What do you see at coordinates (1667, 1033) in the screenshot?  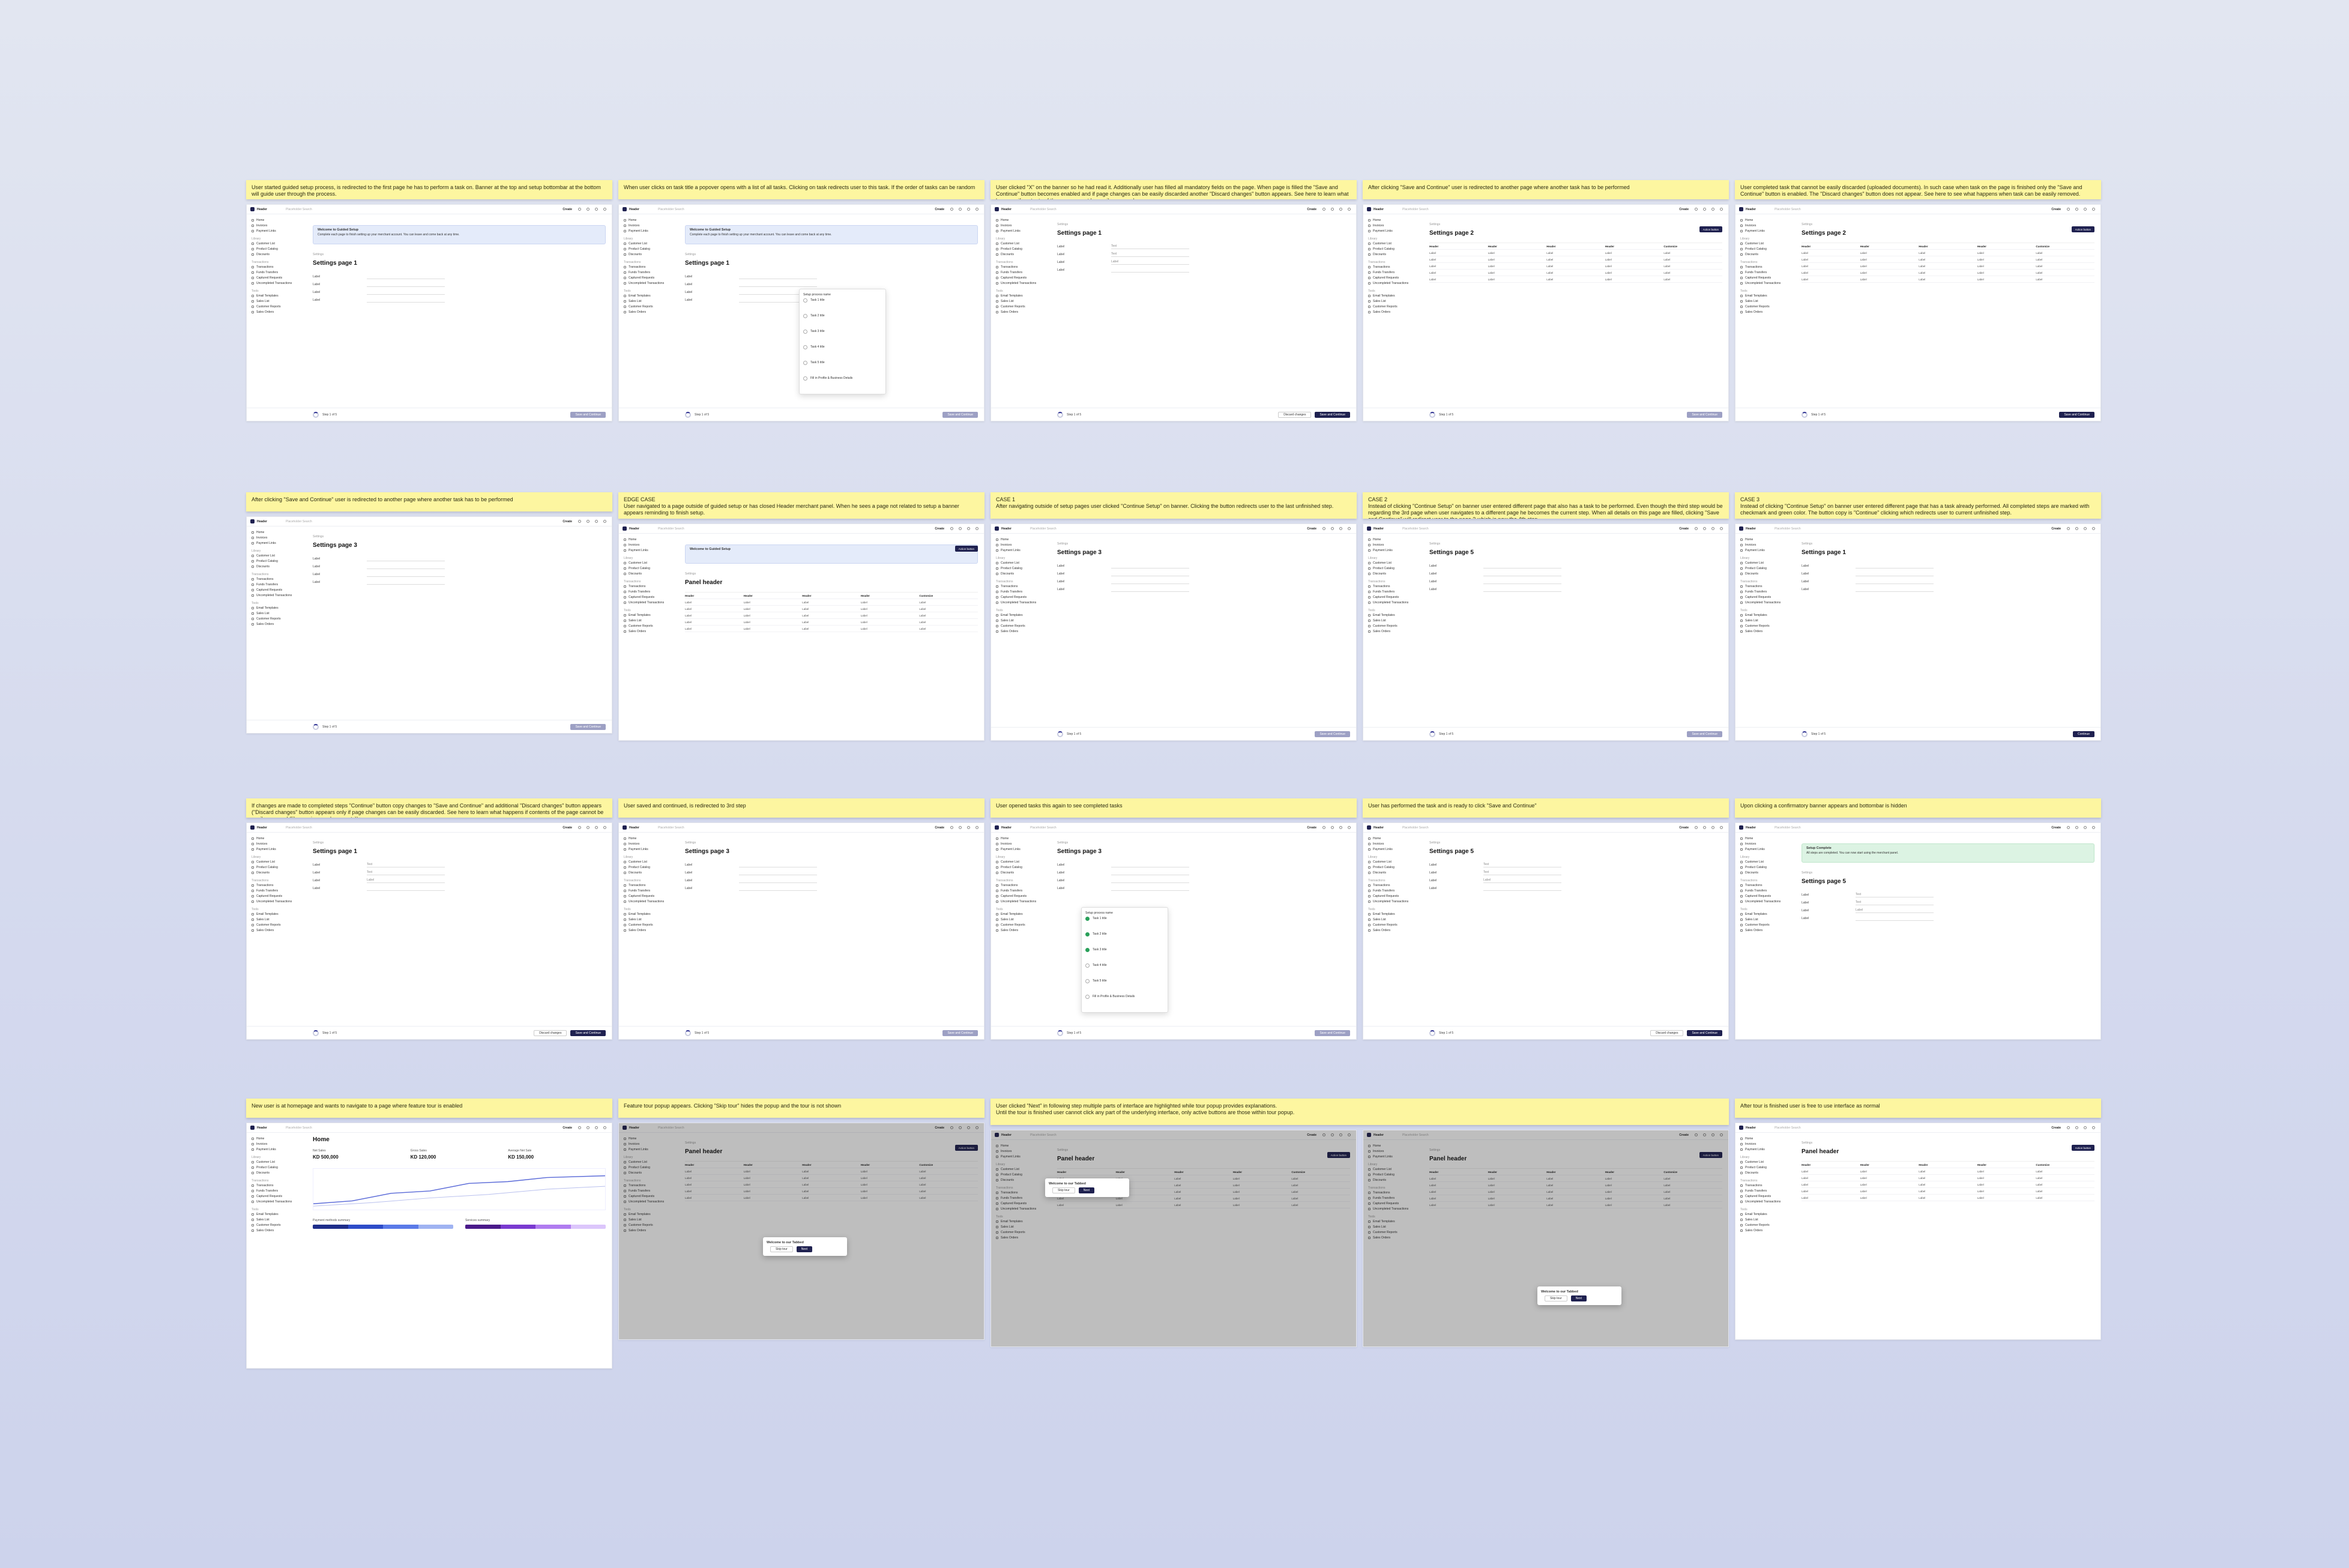 I see `discard-changes-button: Discard changes` at bounding box center [1667, 1033].